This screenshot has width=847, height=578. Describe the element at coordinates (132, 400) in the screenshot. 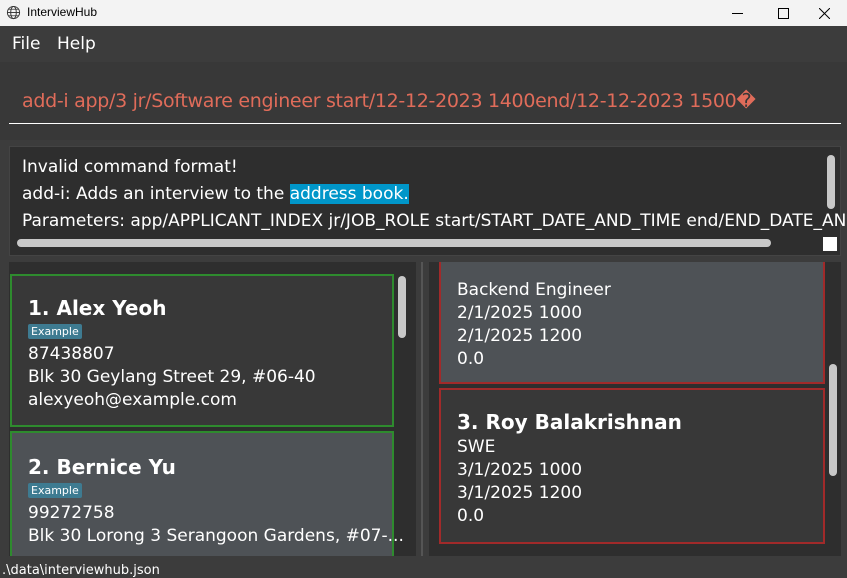

I see `applicant-email: alexyeoh@example.com` at that location.